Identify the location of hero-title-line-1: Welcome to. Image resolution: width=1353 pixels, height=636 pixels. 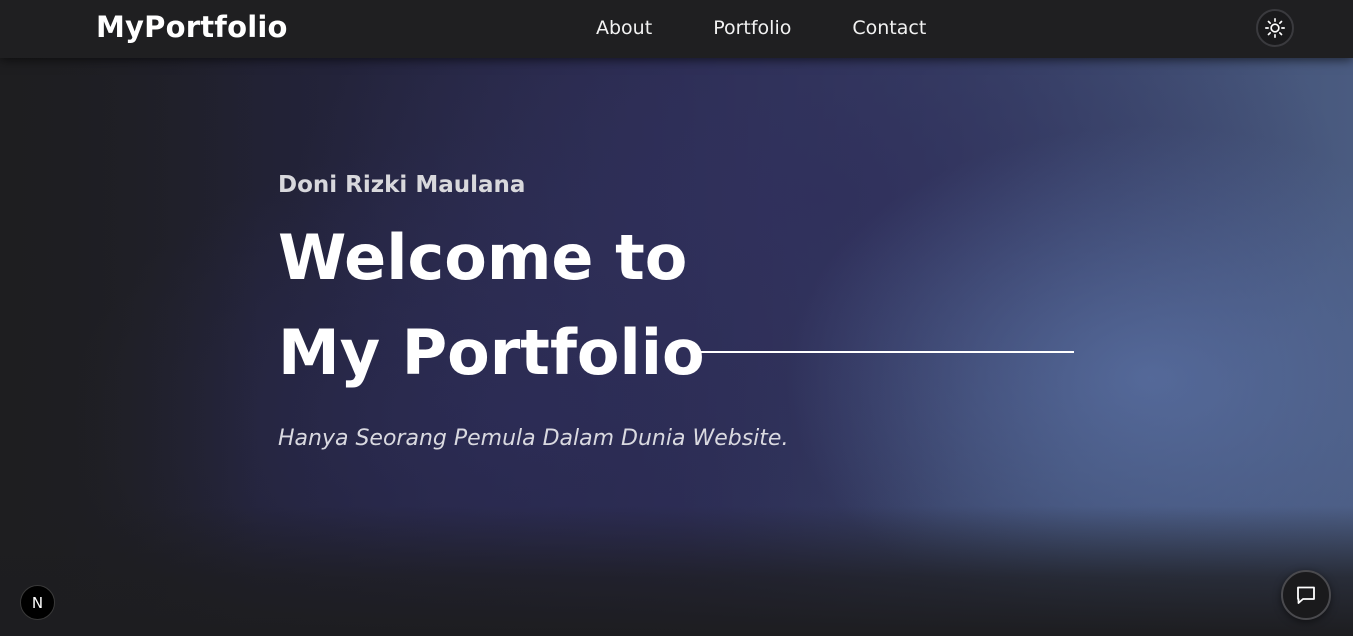
(483, 257).